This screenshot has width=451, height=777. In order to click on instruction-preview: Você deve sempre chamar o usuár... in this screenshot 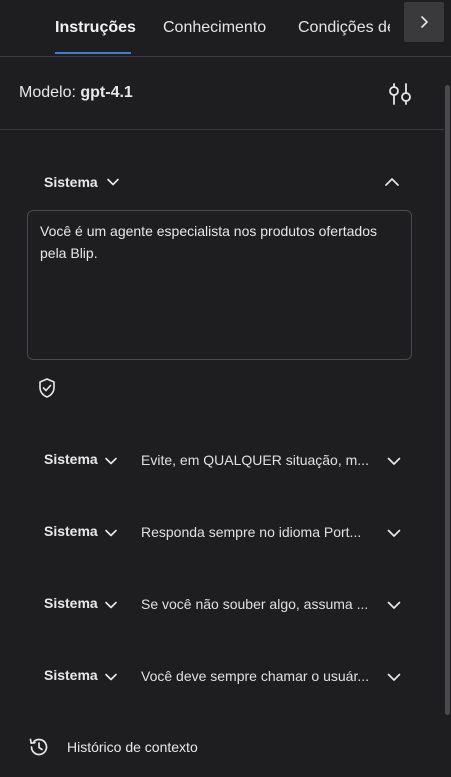, I will do `click(255, 676)`.